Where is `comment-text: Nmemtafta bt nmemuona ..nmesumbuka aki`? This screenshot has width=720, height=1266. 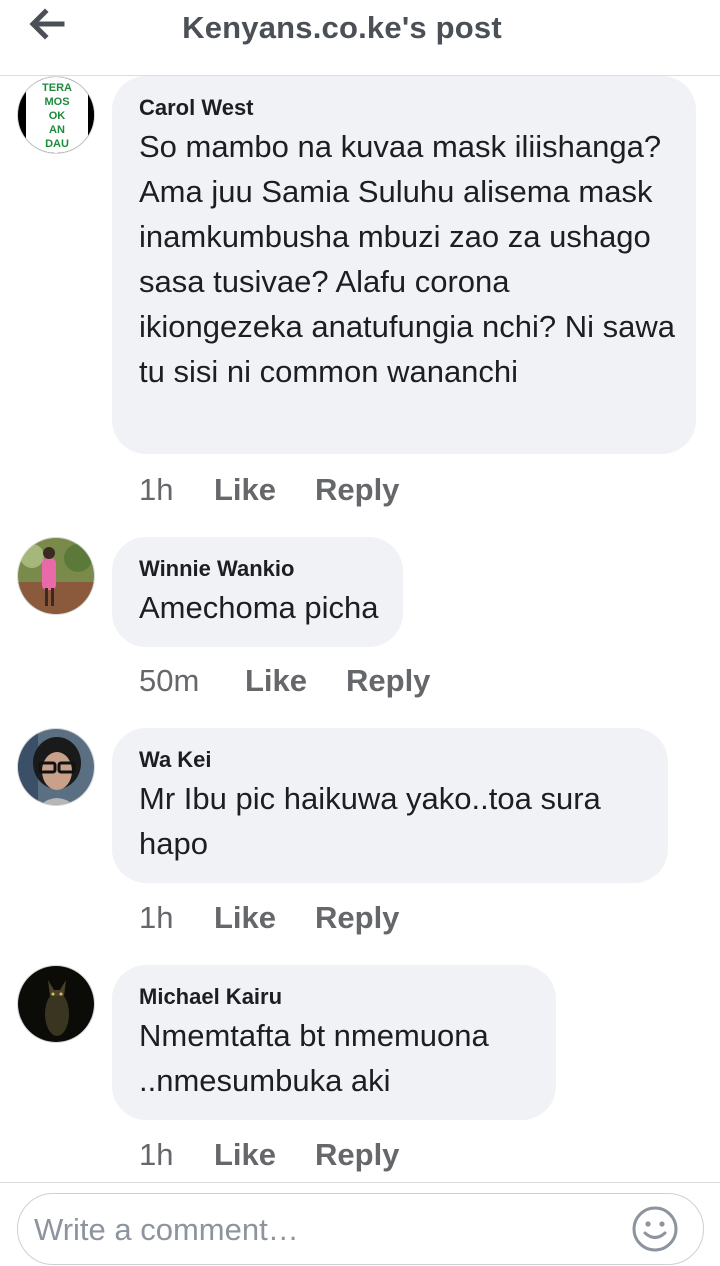 comment-text: Nmemtafta bt nmemuona ..nmesumbuka aki is located at coordinates (314, 1058).